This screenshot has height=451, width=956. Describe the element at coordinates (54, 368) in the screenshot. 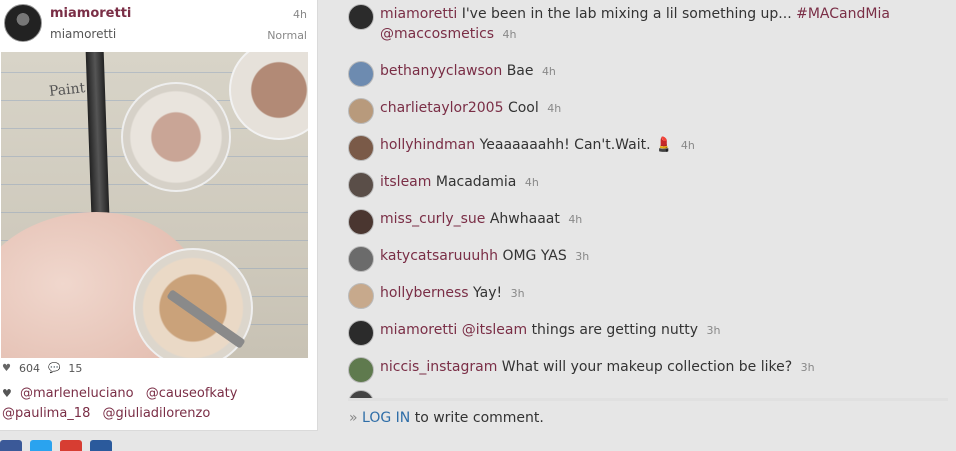

I see `comment-icon: 💬` at that location.